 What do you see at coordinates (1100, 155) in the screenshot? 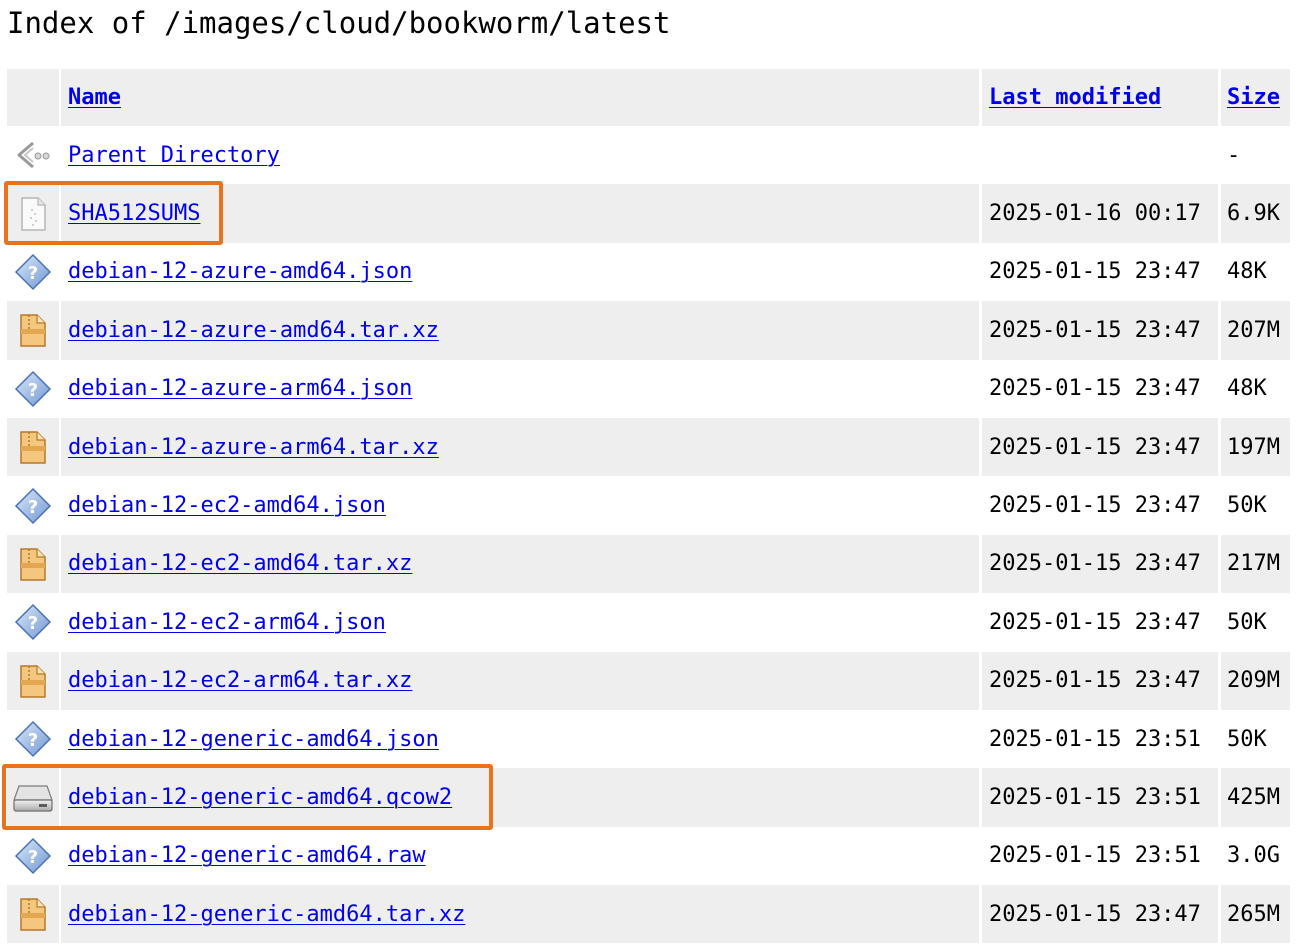
I see `last-modified-cell` at bounding box center [1100, 155].